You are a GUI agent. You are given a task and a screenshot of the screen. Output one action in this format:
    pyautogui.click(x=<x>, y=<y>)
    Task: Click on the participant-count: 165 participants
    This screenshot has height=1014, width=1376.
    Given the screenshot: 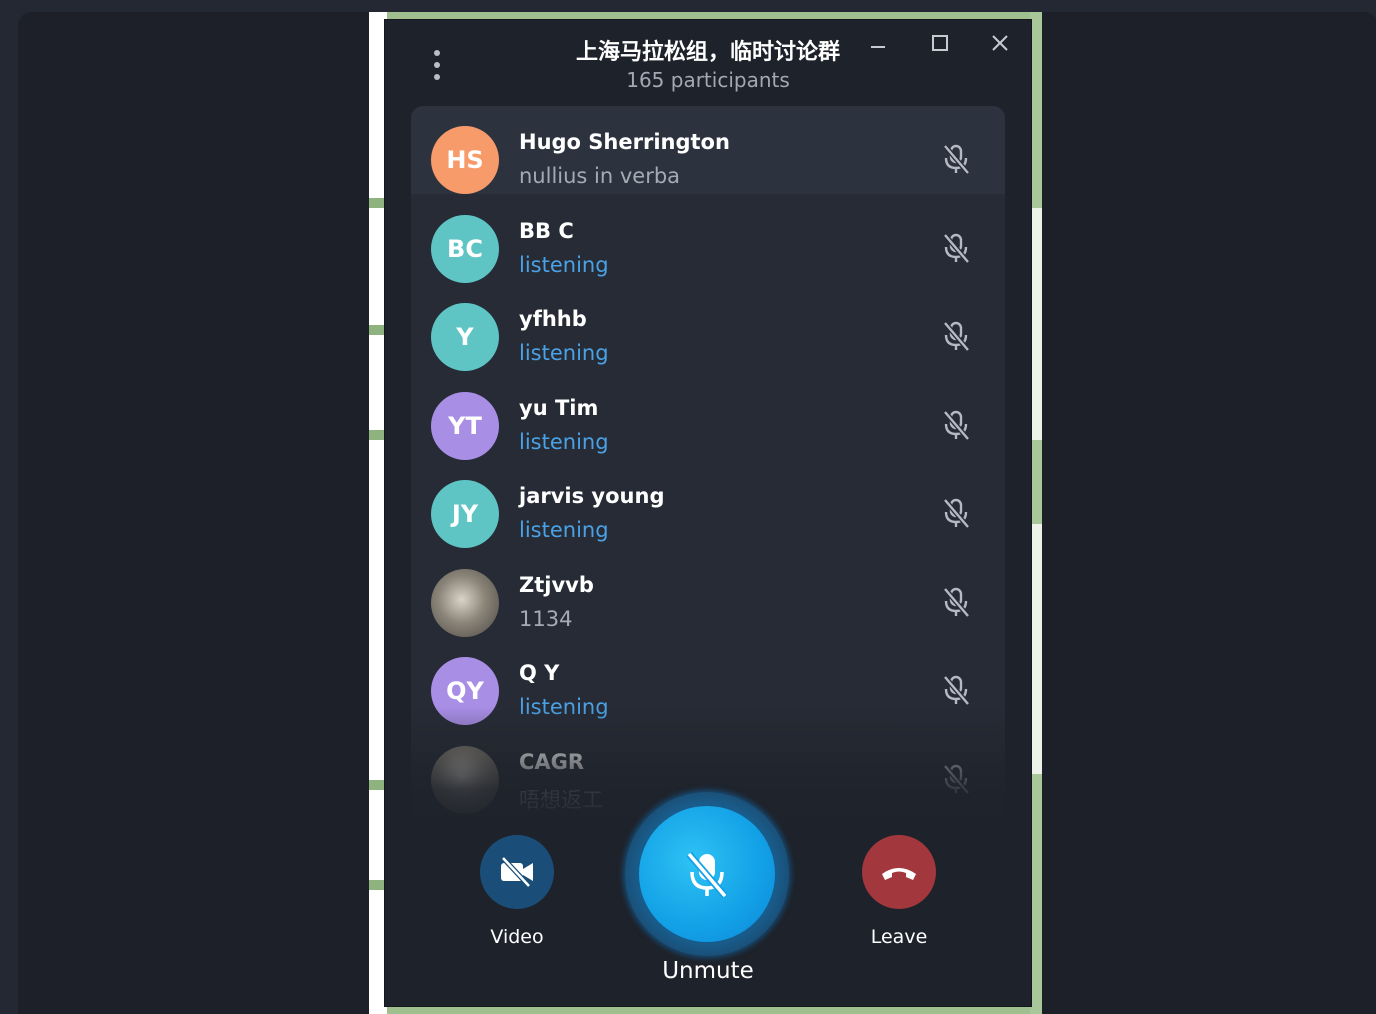 What is the action you would take?
    pyautogui.click(x=708, y=80)
    